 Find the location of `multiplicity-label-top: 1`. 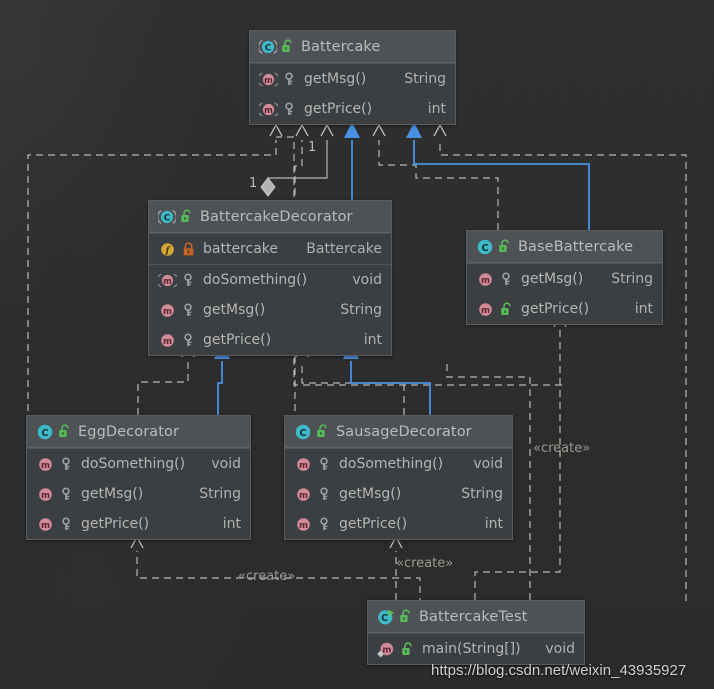

multiplicity-label-top: 1 is located at coordinates (312, 147).